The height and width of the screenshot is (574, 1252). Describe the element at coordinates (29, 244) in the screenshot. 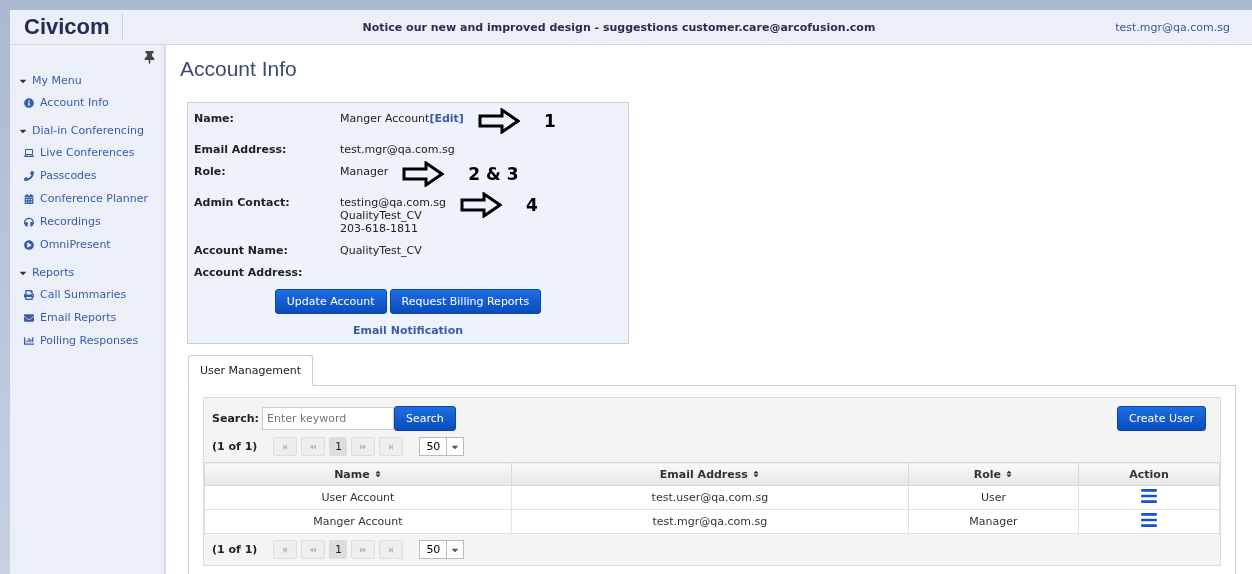

I see `play-icon` at that location.